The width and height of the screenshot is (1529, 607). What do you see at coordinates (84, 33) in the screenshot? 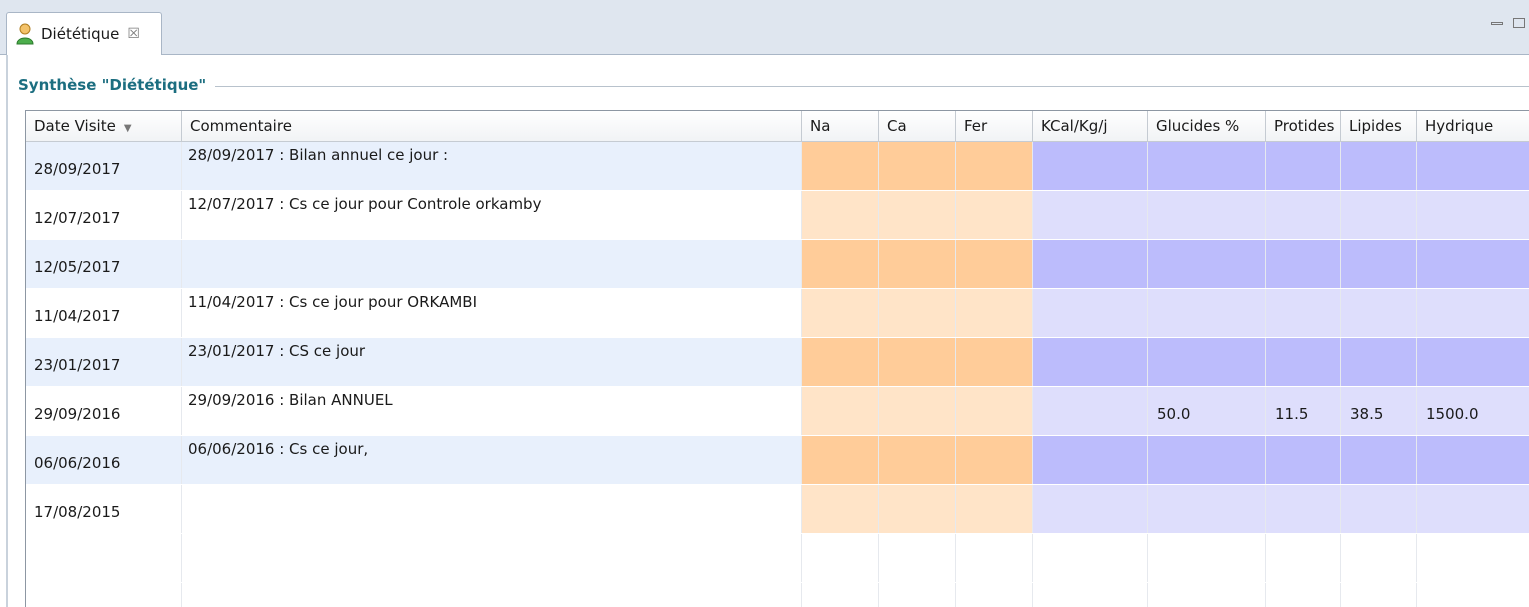
I see `tab-dietetique: Diététique ☒` at bounding box center [84, 33].